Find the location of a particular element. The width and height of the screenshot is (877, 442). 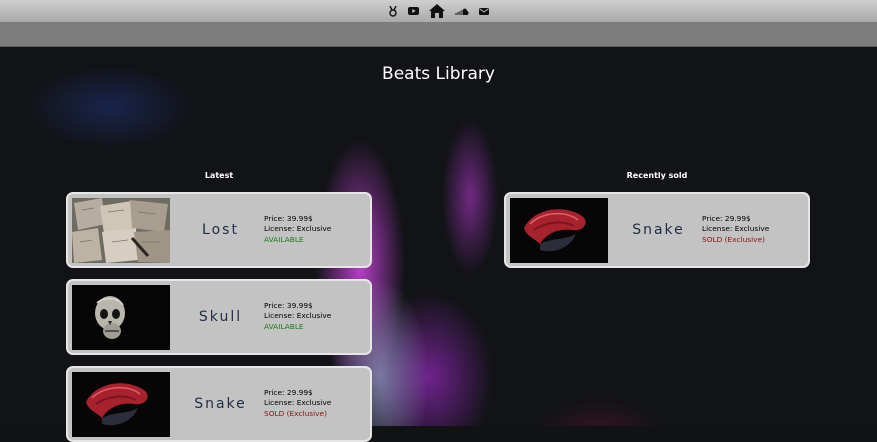

beat-name: Skull is located at coordinates (220, 317).